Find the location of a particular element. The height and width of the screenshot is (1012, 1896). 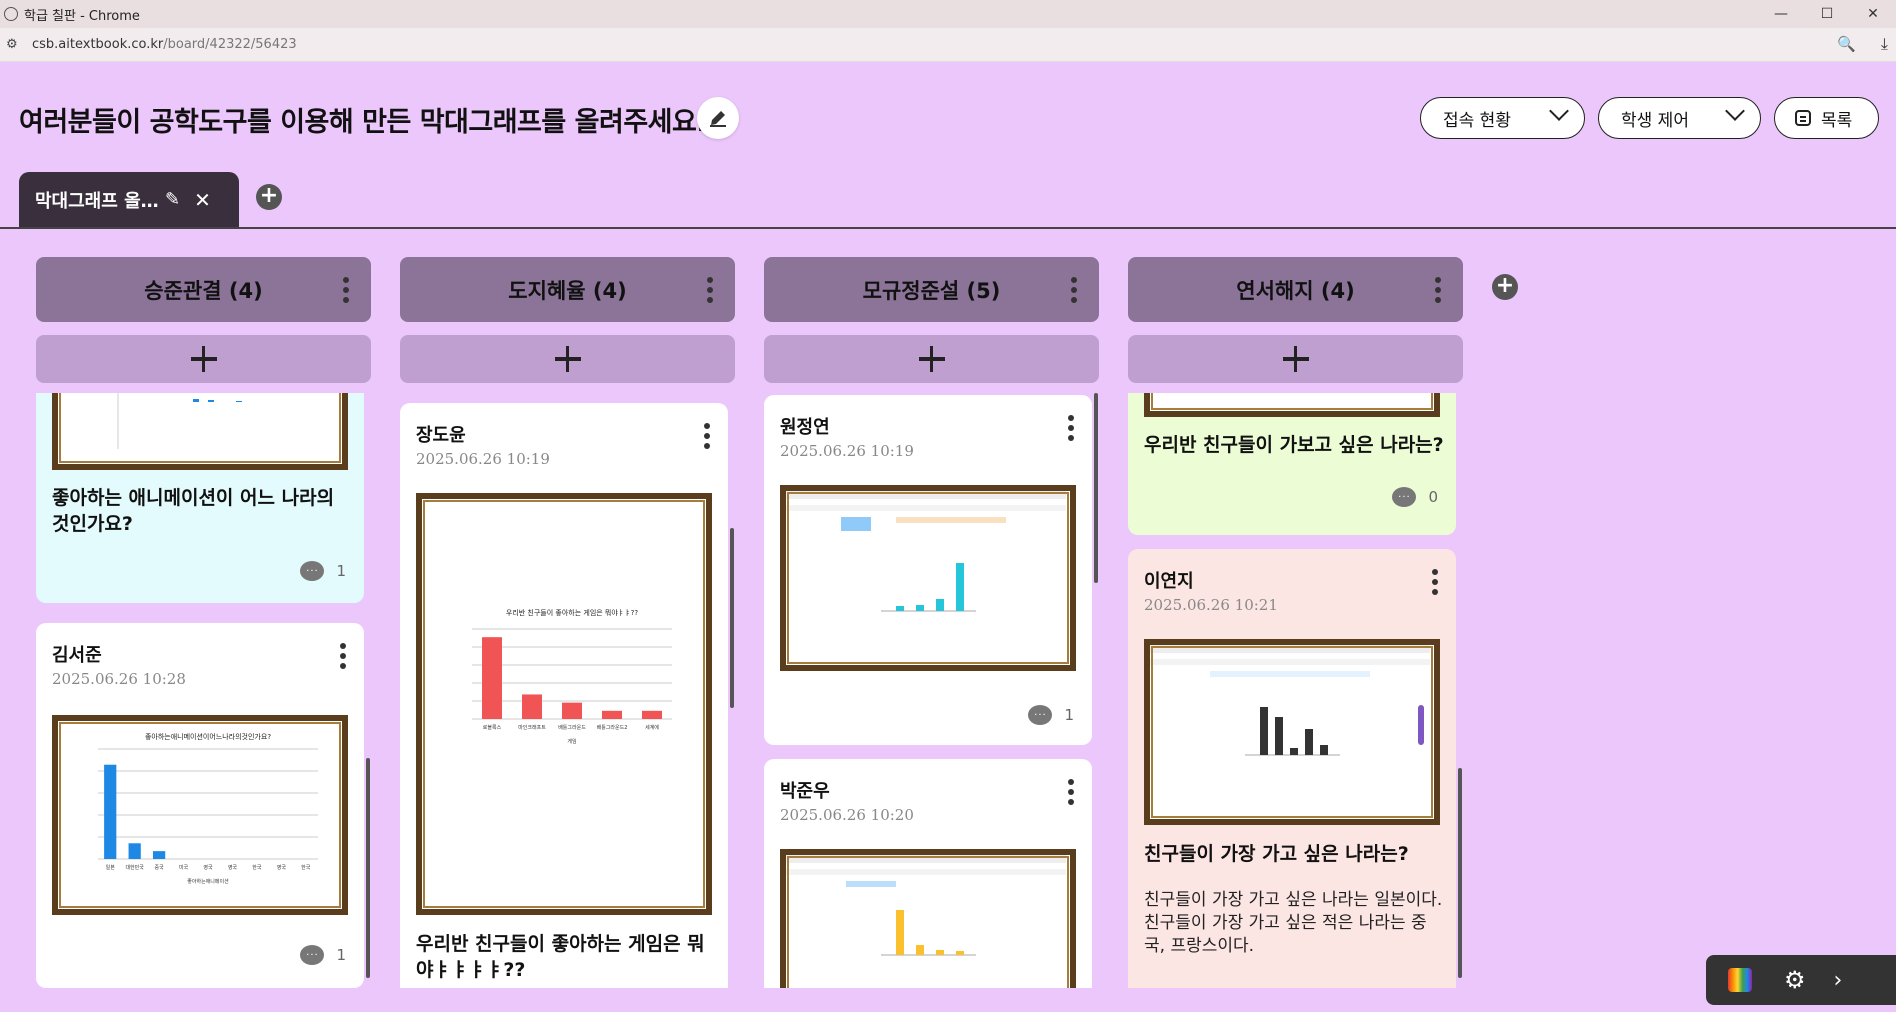

comment-count: ··· 0 is located at coordinates (1415, 497).